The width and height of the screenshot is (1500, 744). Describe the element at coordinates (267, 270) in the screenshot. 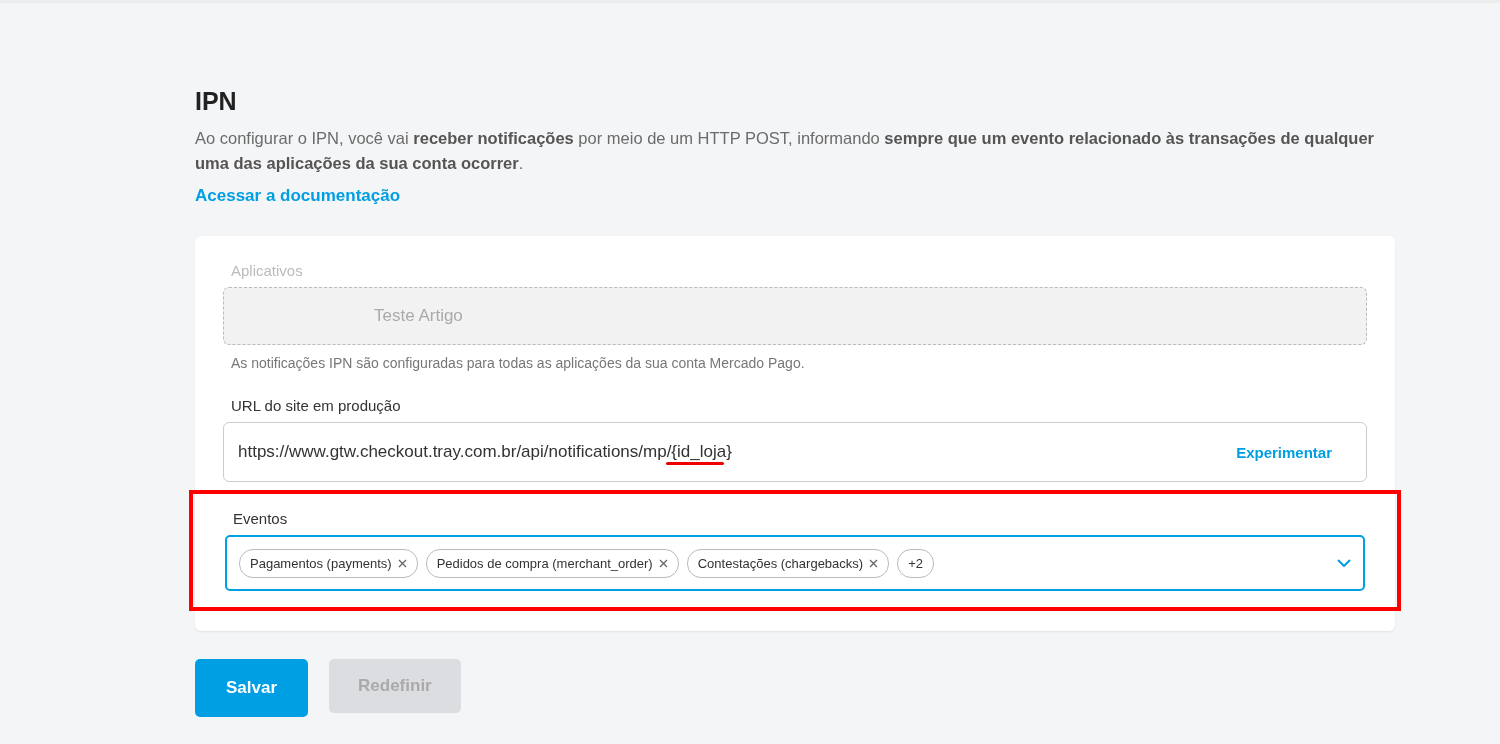

I see `field-label: Aplicativos` at that location.